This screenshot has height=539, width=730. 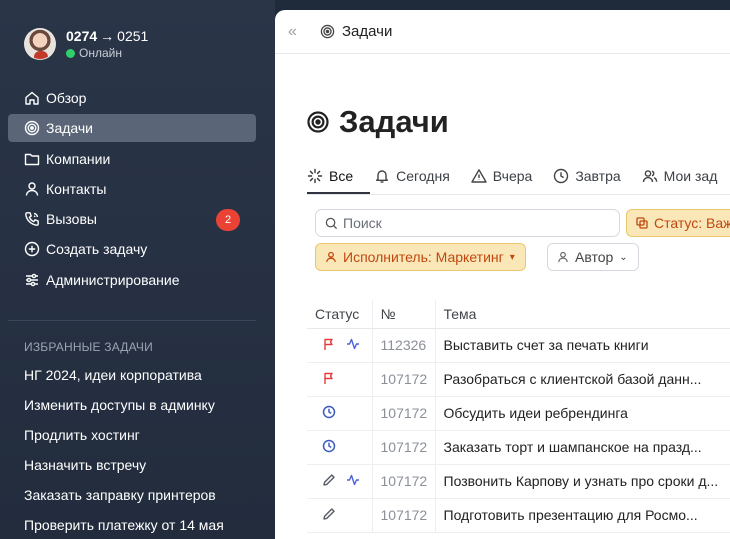 What do you see at coordinates (132, 98) in the screenshot?
I see `sidebar-item-overview: Обзор` at bounding box center [132, 98].